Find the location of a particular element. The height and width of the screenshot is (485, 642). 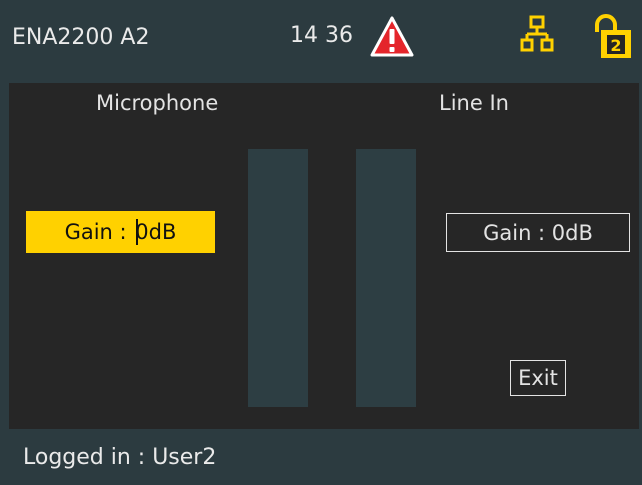

line-in-gain-text: Gain : 0dB is located at coordinates (538, 232).